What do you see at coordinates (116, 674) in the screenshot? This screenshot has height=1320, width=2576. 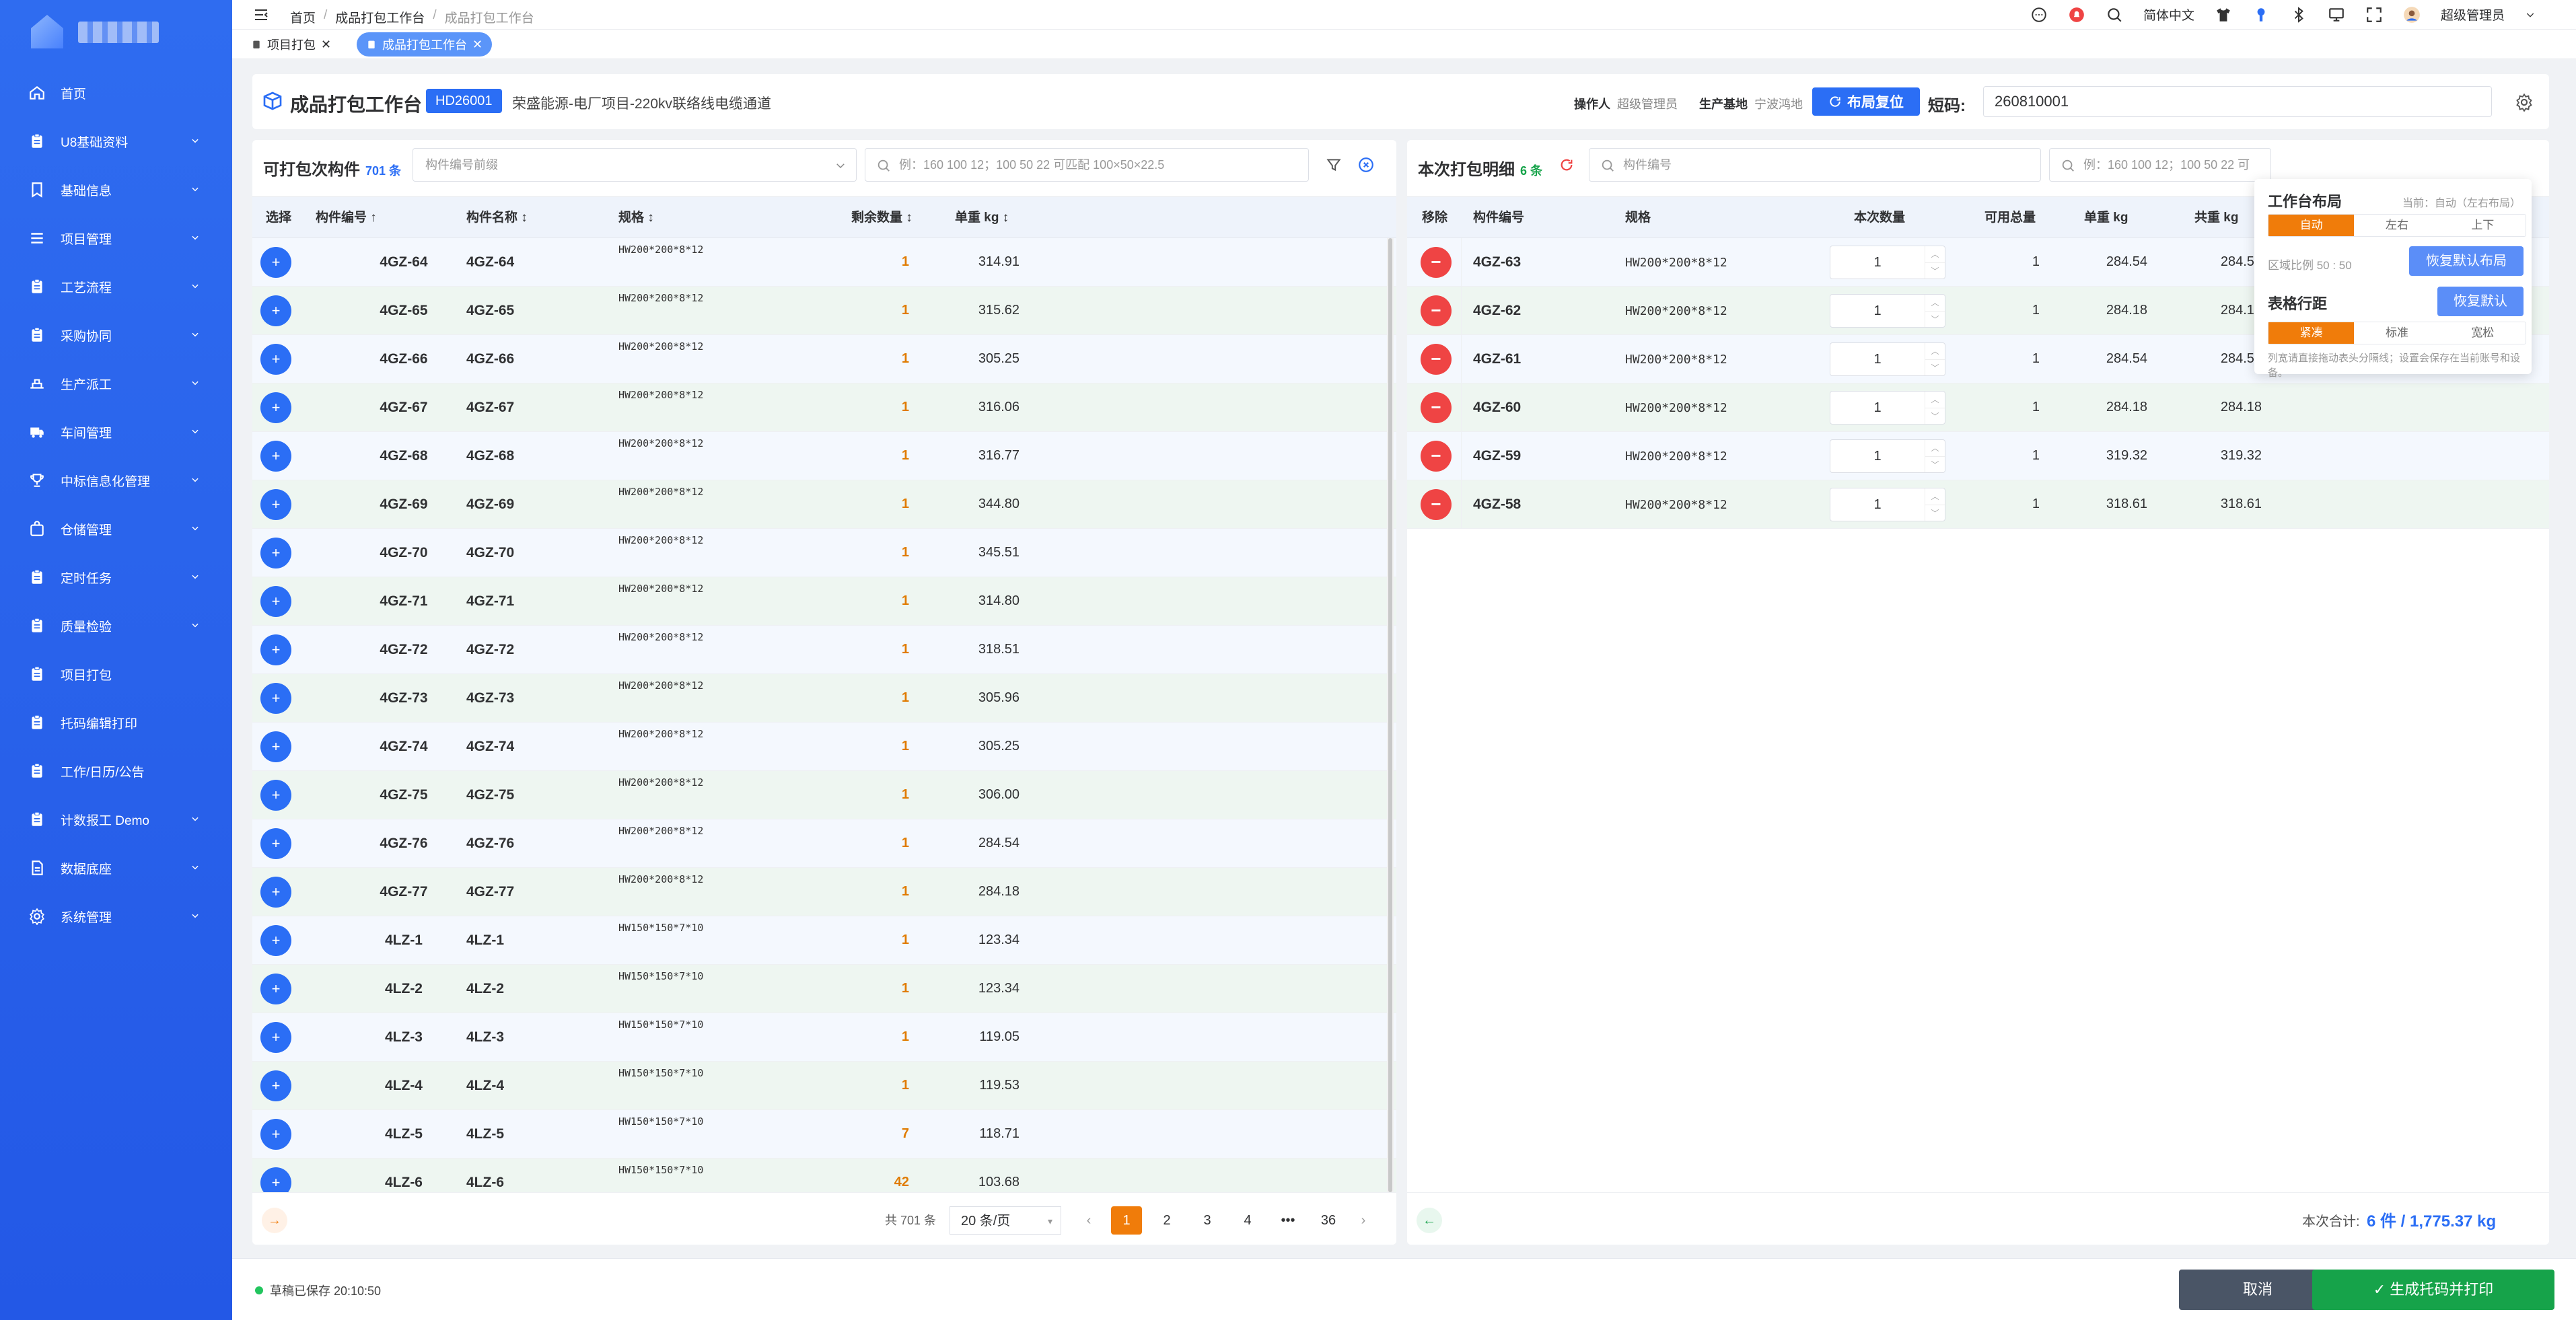 I see `sidebar-item-12: 项目打包` at bounding box center [116, 674].